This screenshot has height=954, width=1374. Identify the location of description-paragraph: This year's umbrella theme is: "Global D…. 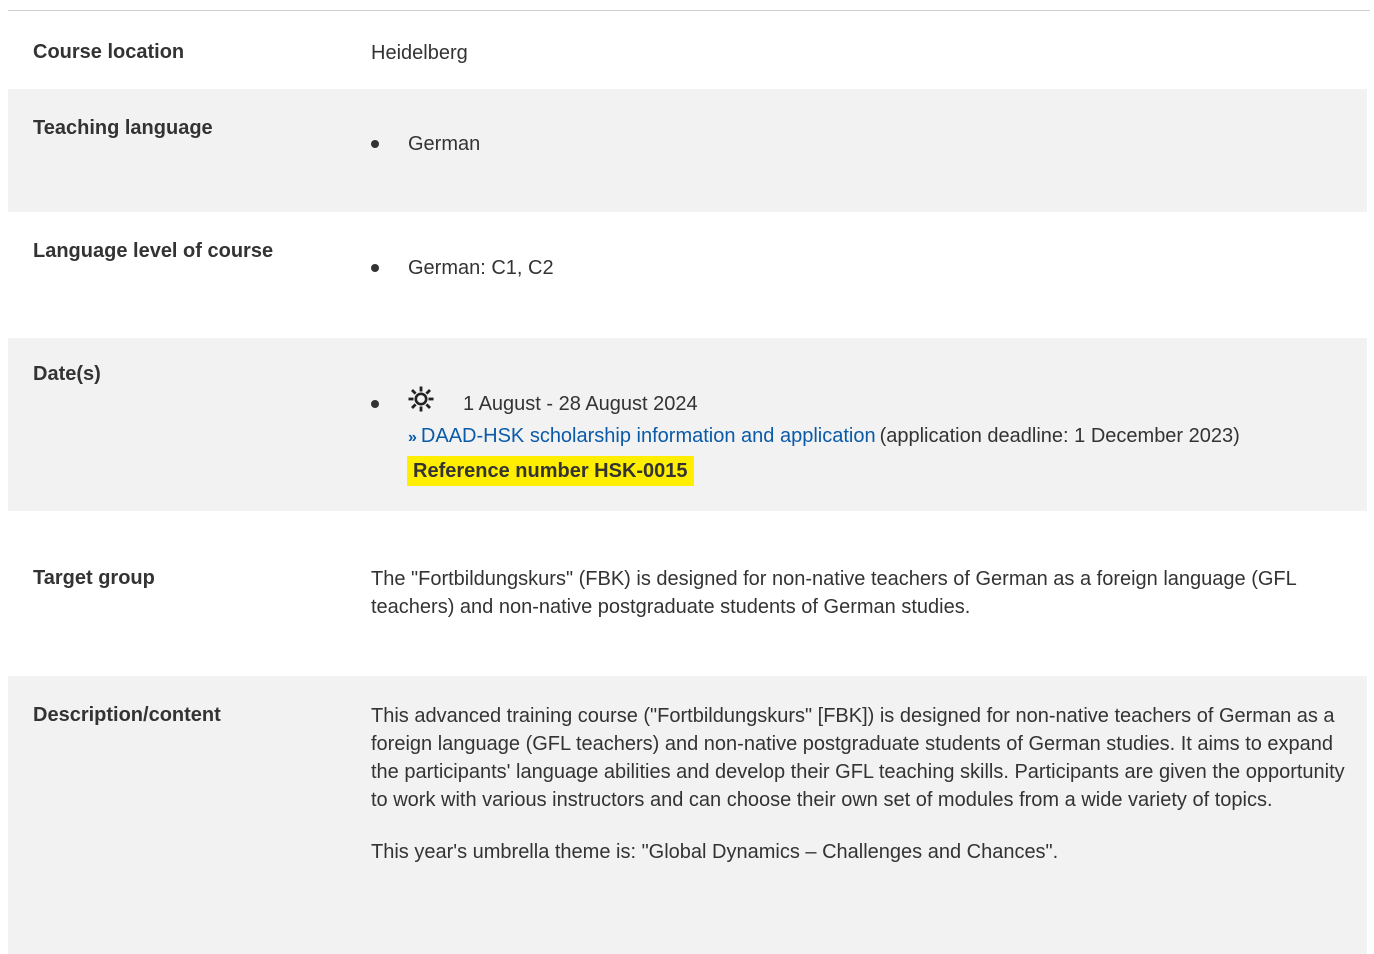
(715, 852).